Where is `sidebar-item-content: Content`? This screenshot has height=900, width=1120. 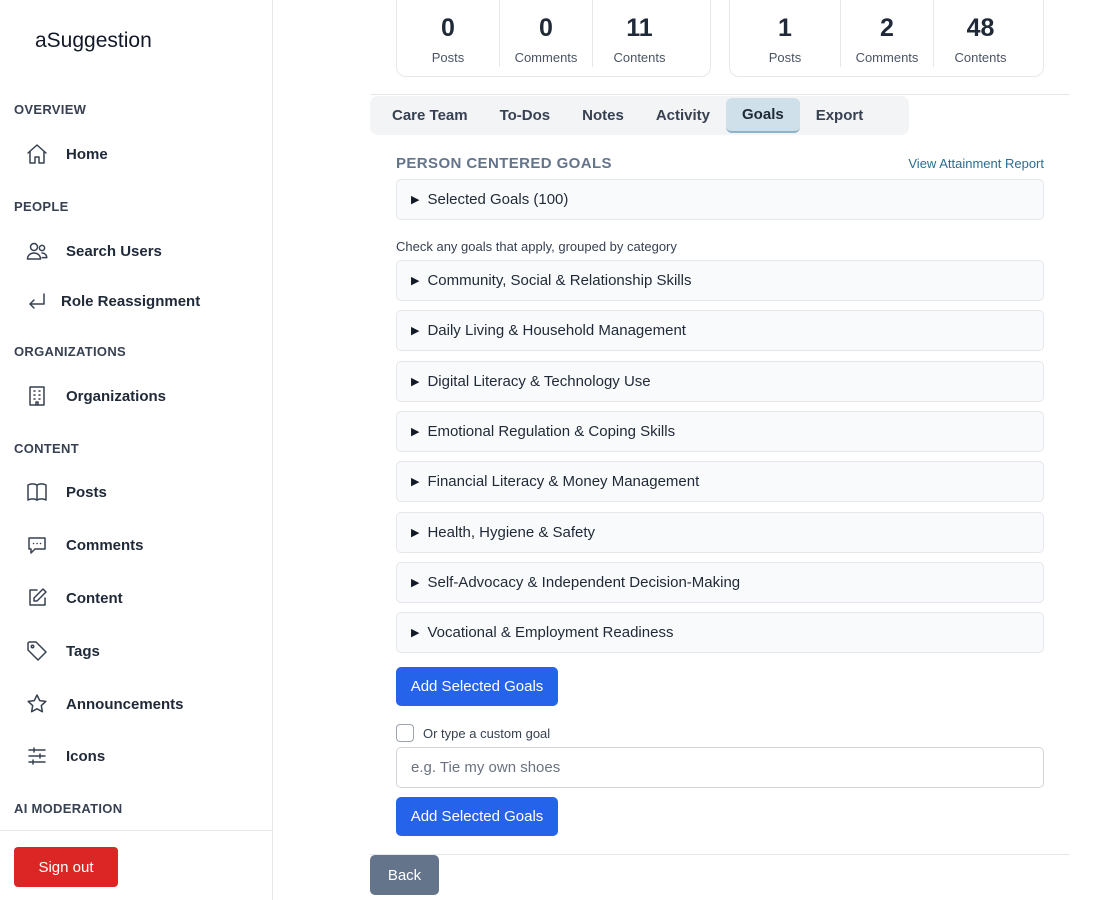
sidebar-item-content: Content is located at coordinates (73, 598).